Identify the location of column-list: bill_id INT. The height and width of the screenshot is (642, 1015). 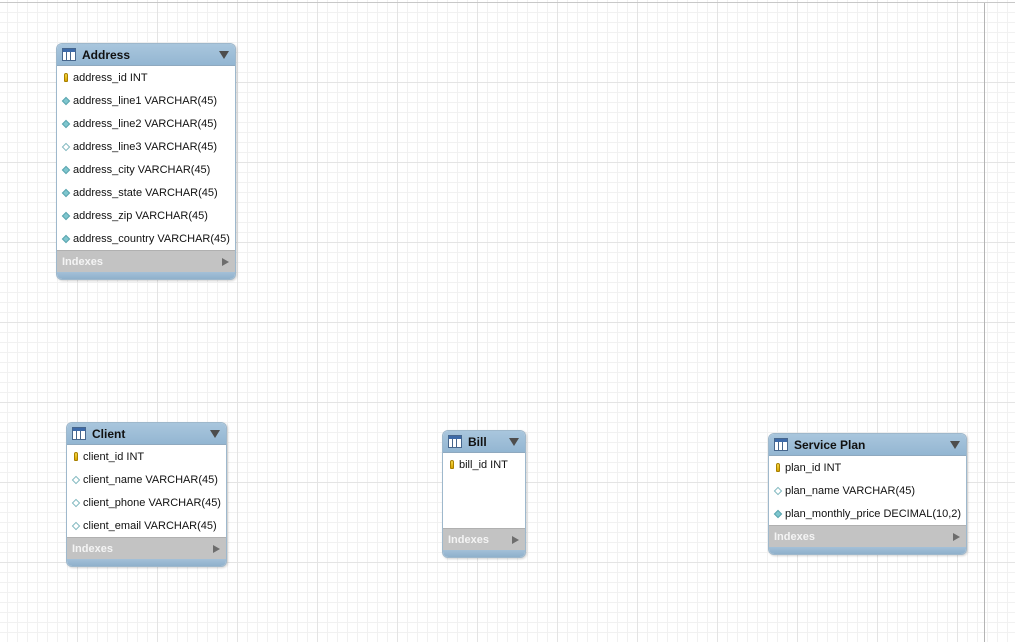
(484, 490).